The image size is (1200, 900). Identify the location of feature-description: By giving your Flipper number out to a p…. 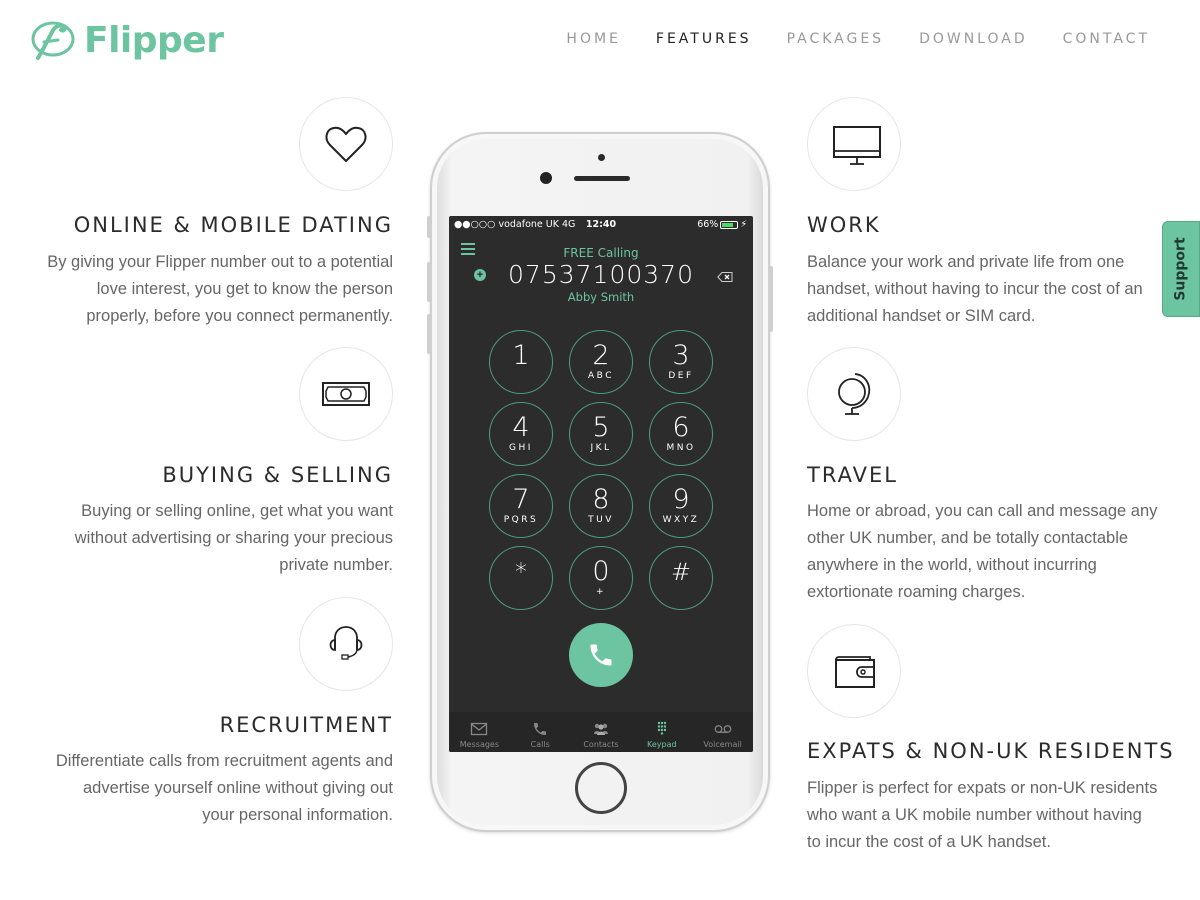
(213, 289).